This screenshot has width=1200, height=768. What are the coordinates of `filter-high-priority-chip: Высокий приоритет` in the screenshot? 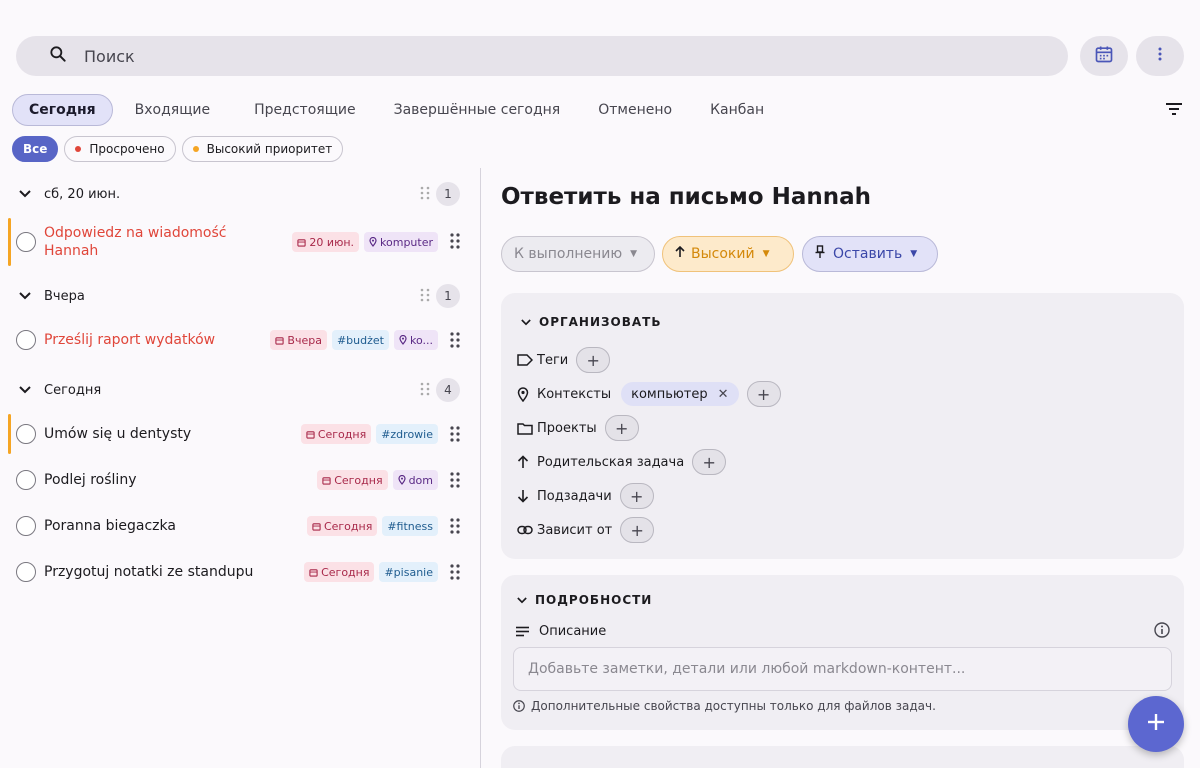 It's located at (262, 149).